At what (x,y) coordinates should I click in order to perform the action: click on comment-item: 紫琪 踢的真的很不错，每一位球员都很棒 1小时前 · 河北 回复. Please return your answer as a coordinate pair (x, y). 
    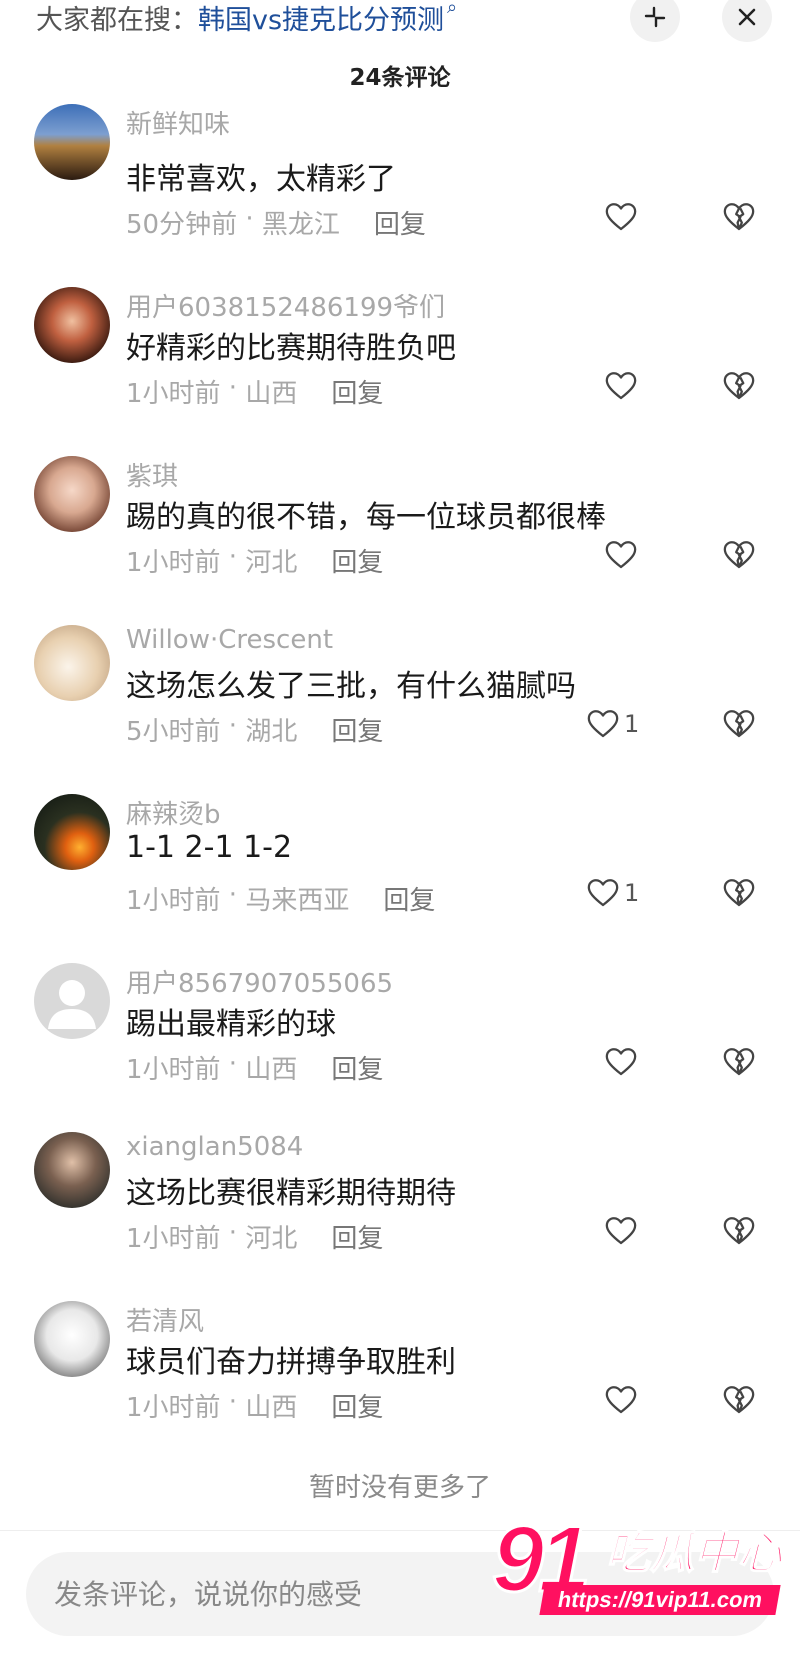
    Looking at the image, I should click on (400, 540).